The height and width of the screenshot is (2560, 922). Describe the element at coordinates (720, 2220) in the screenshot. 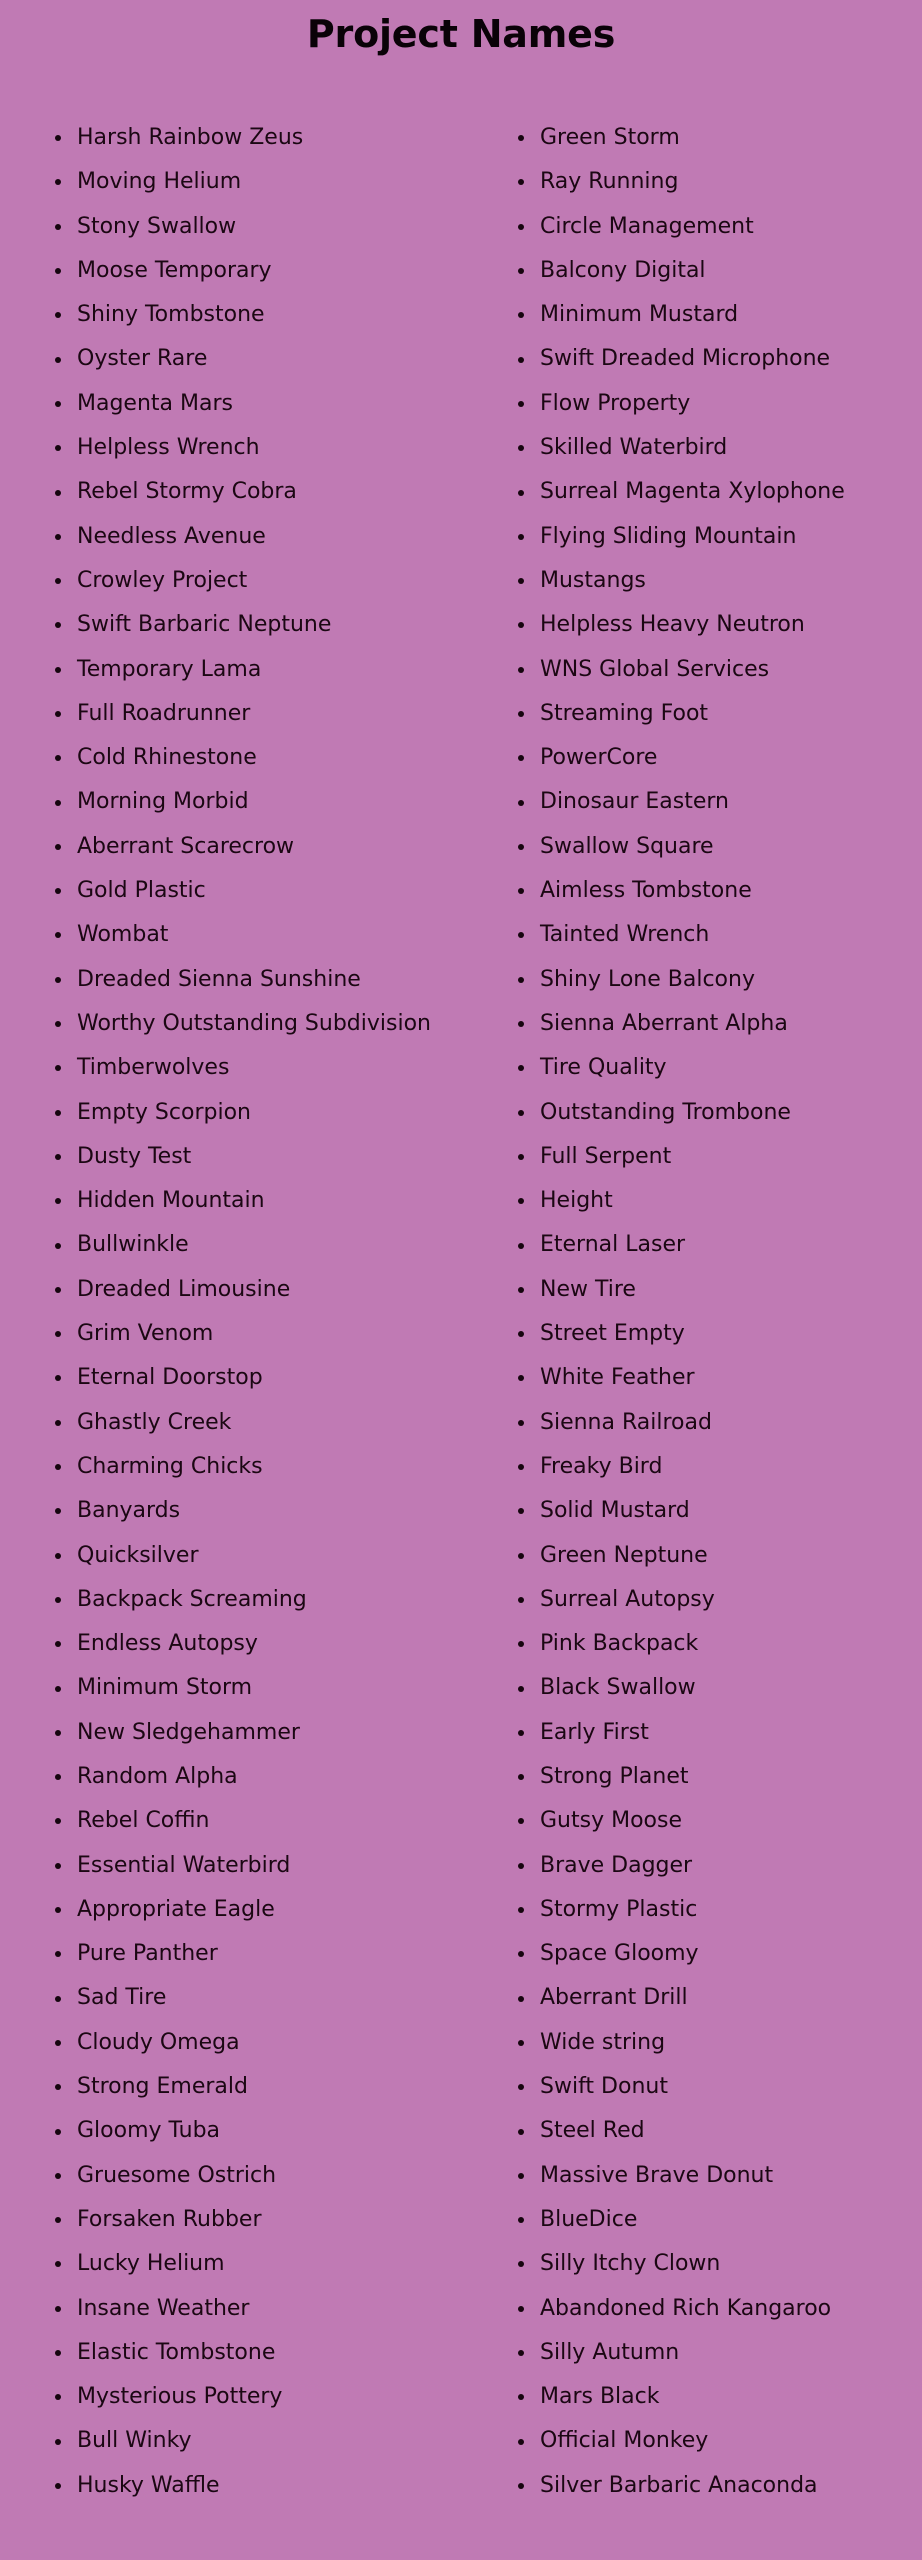

I see `list-item: BlueDice` at that location.